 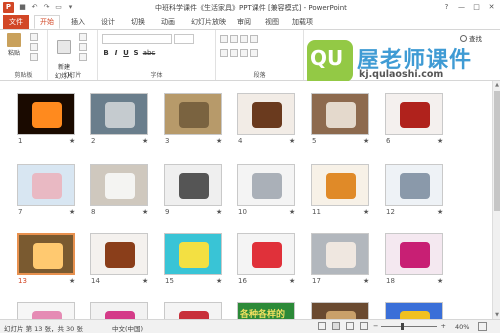 What do you see at coordinates (234, 52) in the screenshot?
I see `align-center-icon` at bounding box center [234, 52].